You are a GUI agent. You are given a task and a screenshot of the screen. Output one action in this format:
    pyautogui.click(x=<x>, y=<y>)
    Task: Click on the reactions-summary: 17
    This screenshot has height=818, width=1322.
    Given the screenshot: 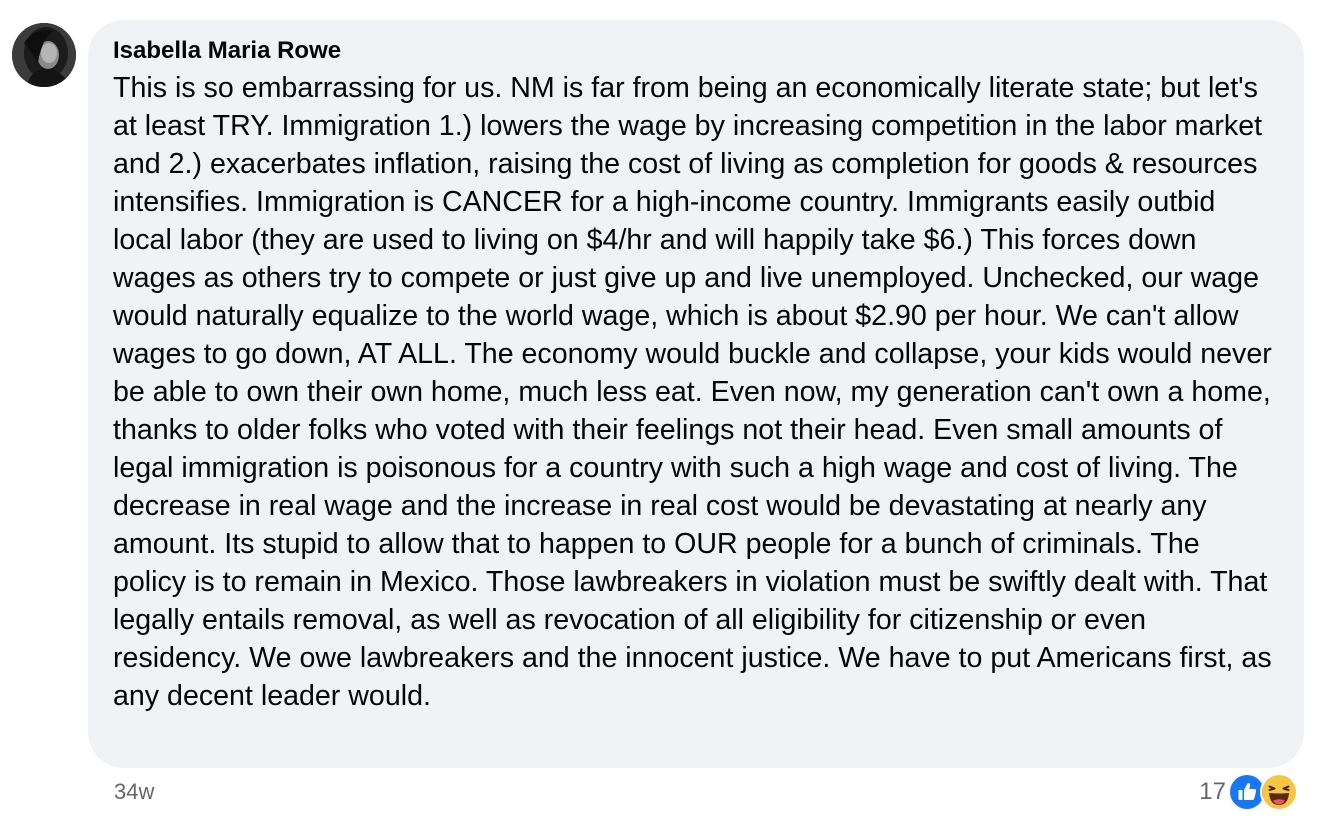 What is the action you would take?
    pyautogui.click(x=1248, y=792)
    